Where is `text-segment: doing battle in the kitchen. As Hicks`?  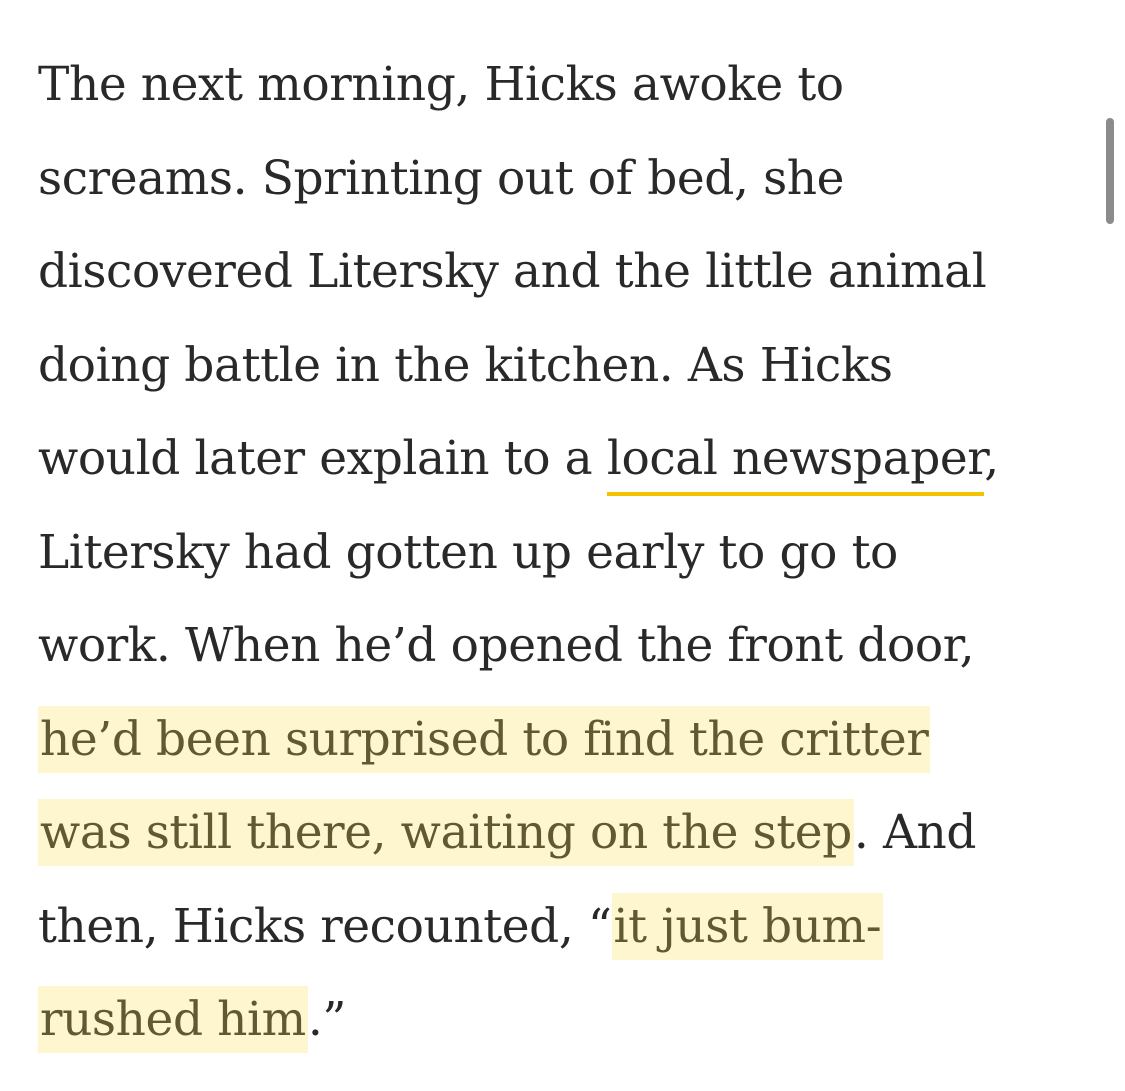 text-segment: doing battle in the kitchen. As Hicks is located at coordinates (465, 365).